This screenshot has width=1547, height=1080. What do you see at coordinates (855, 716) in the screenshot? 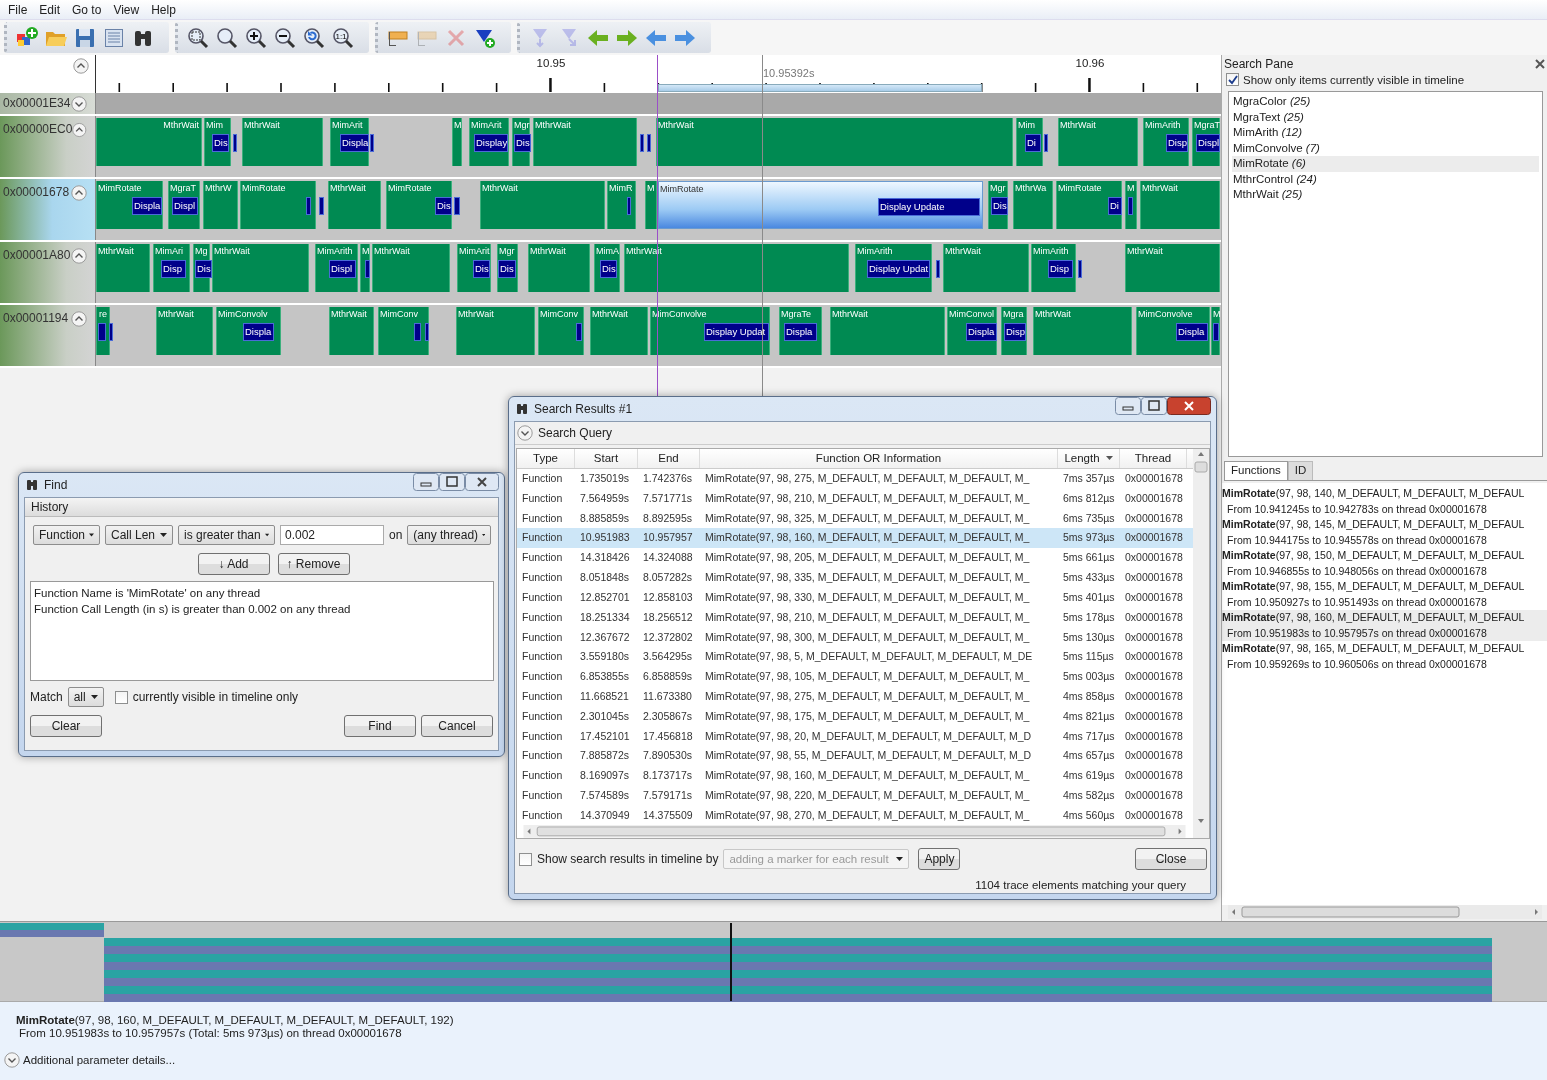
I see `table-row: Function 2.301045s 2.305867s MimRotate(97, 98, 175, M_DEFAULT, M_DEFAULT, M_DEFAULT, M_ 4ms 821µs 0x00001678` at bounding box center [855, 716].